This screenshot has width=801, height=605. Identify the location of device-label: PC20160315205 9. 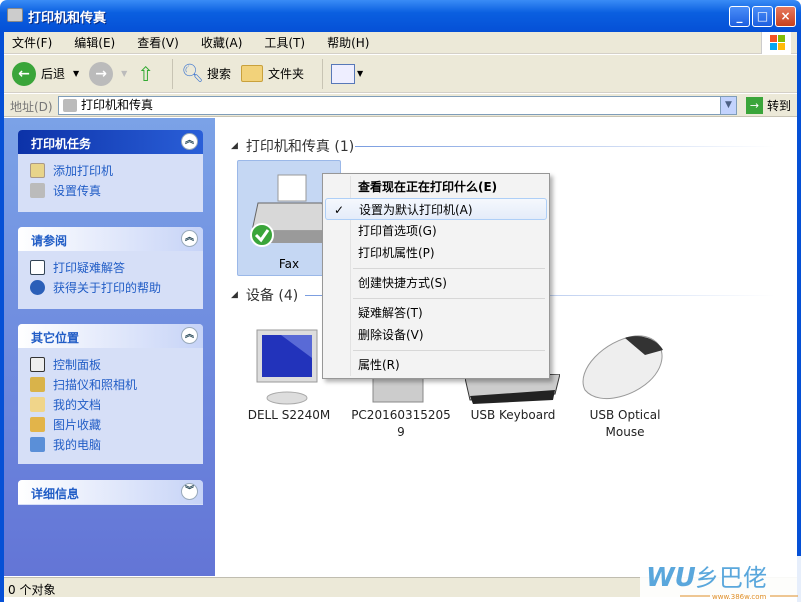
(401, 423).